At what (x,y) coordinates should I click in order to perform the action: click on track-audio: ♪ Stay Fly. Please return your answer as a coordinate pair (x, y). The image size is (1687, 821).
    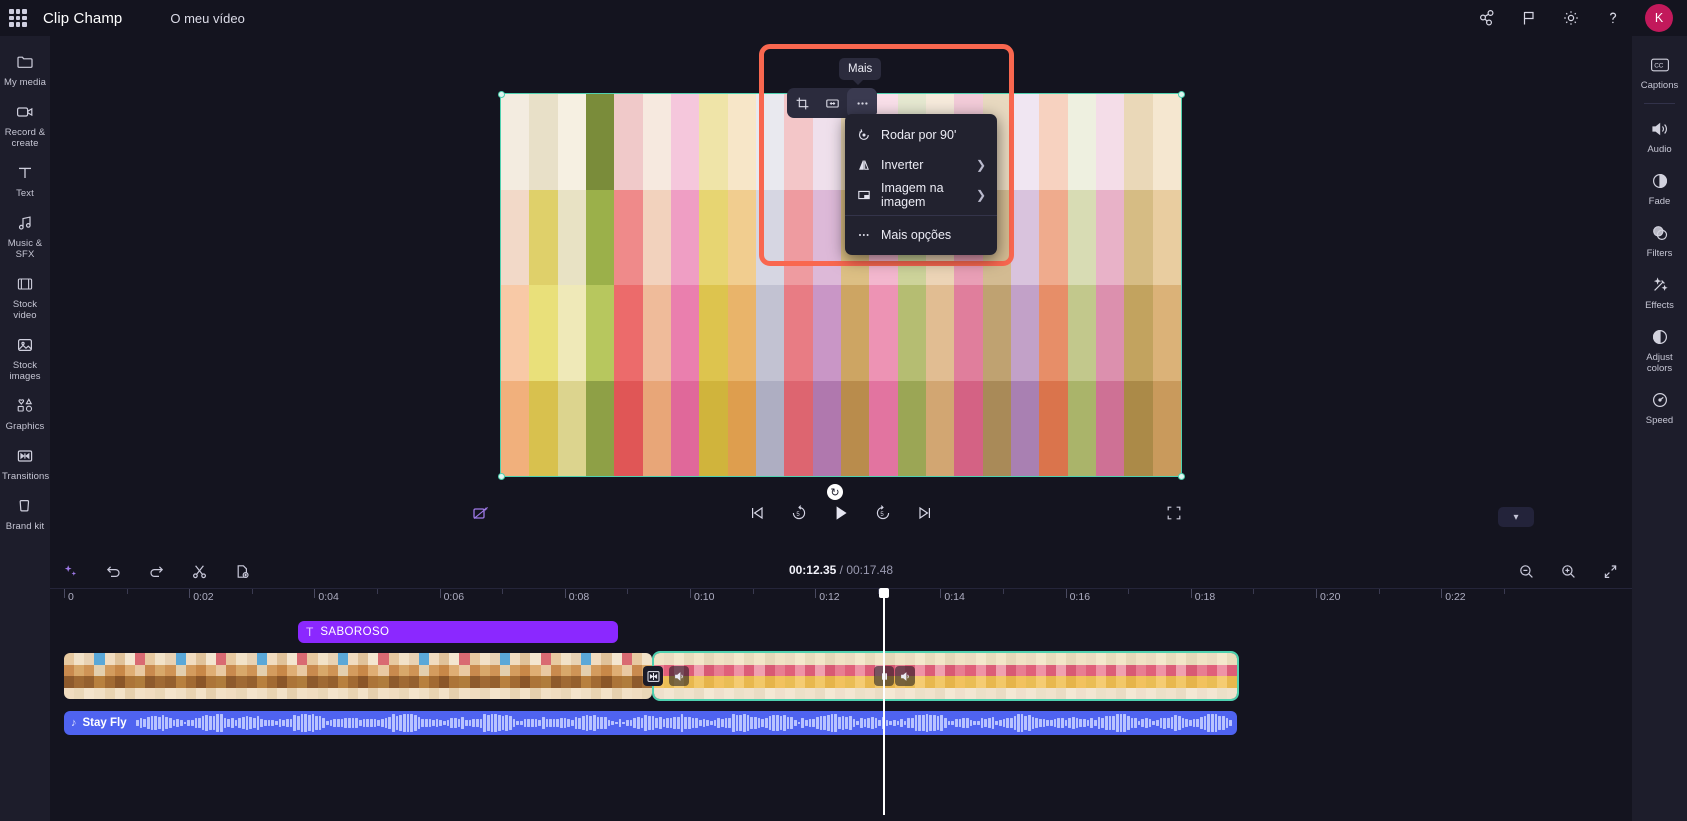
    Looking at the image, I should click on (841, 726).